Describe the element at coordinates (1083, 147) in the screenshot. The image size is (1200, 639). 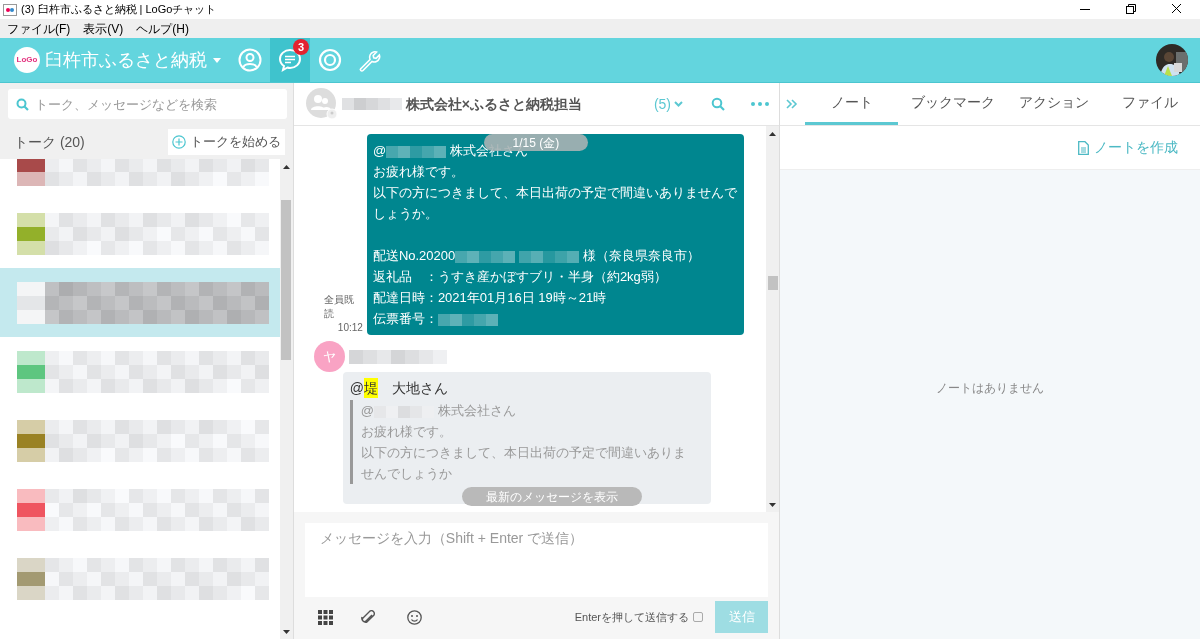
I see `document-icon` at that location.